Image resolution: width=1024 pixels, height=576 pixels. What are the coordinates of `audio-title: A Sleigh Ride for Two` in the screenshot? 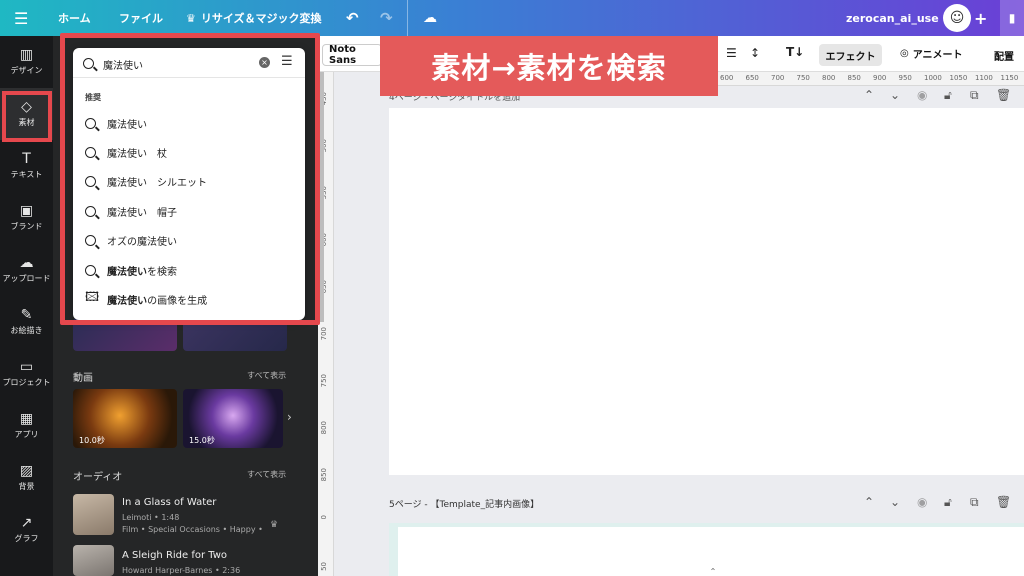 It's located at (174, 555).